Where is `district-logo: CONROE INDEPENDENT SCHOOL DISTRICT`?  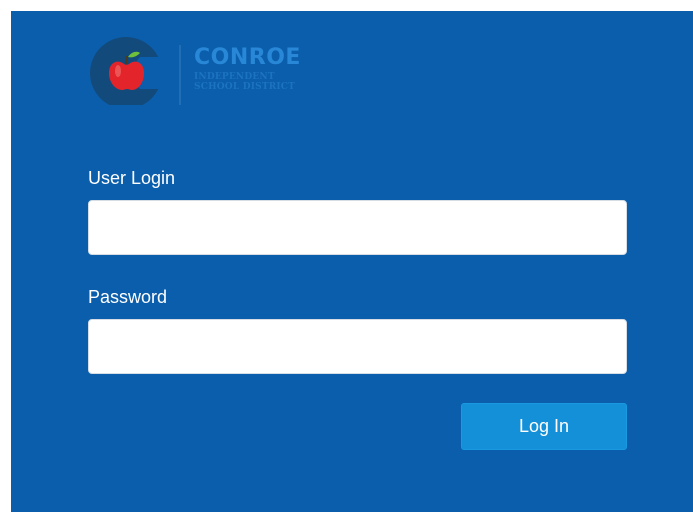 district-logo: CONROE INDEPENDENT SCHOOL DISTRICT is located at coordinates (218, 70).